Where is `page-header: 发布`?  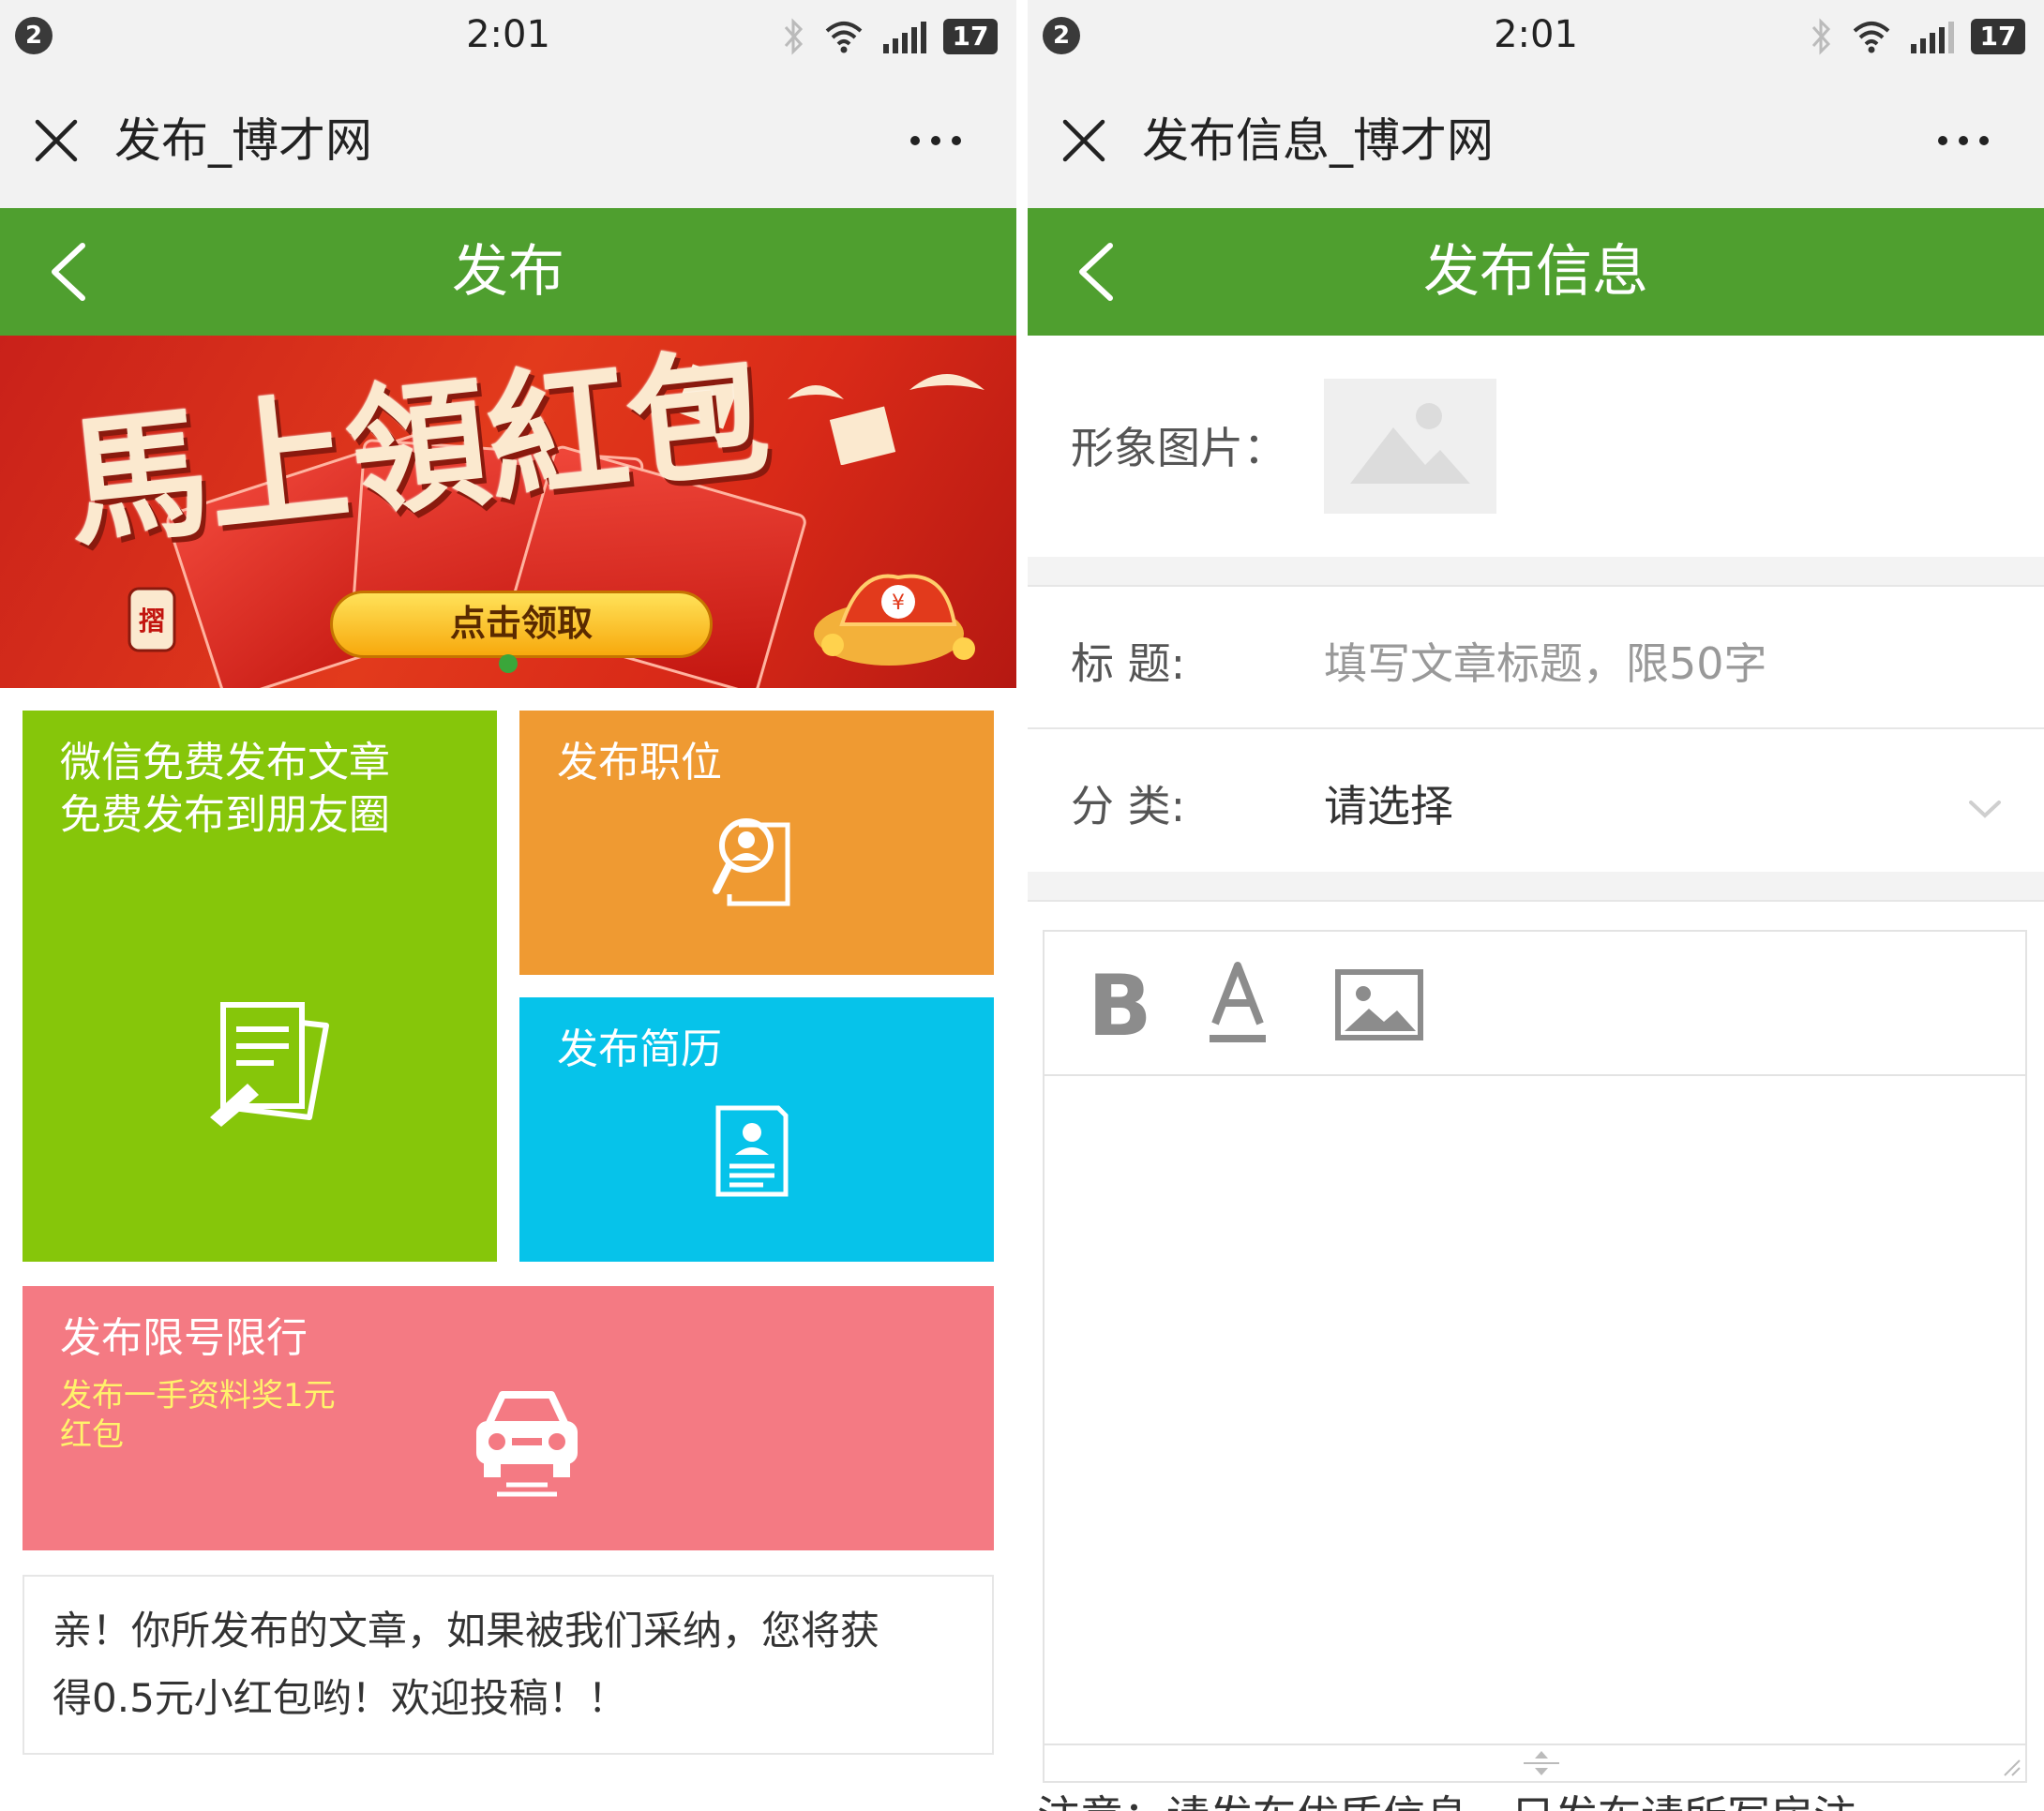 page-header: 发布 is located at coordinates (508, 272).